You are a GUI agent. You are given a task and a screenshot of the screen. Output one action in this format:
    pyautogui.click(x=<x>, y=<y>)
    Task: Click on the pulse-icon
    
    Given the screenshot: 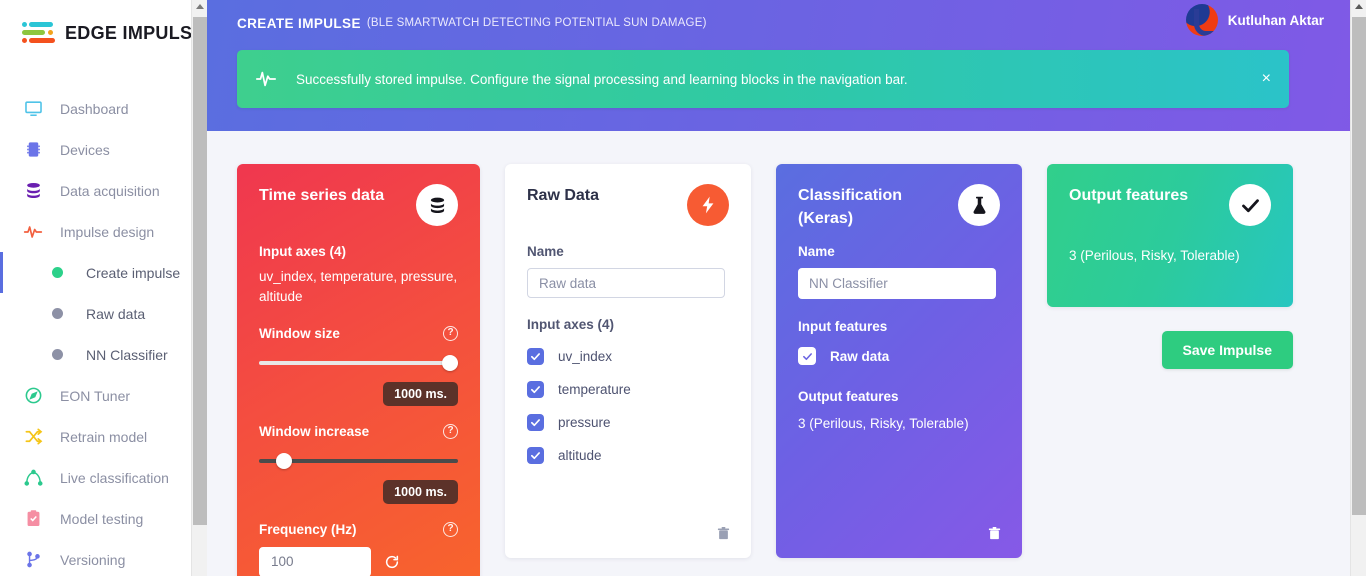 What is the action you would take?
    pyautogui.click(x=33, y=232)
    